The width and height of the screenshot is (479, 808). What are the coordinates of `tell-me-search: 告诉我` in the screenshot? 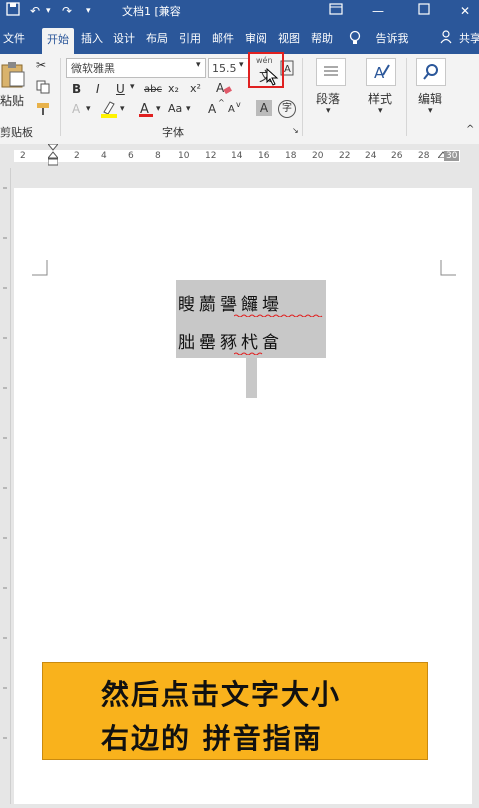 It's located at (392, 41).